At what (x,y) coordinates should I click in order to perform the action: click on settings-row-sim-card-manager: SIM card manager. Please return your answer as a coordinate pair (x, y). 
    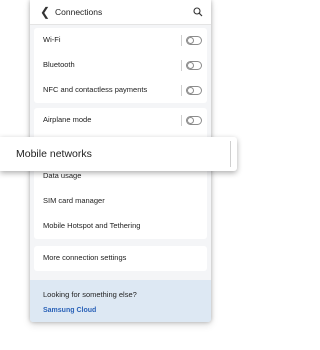
    Looking at the image, I should click on (120, 201).